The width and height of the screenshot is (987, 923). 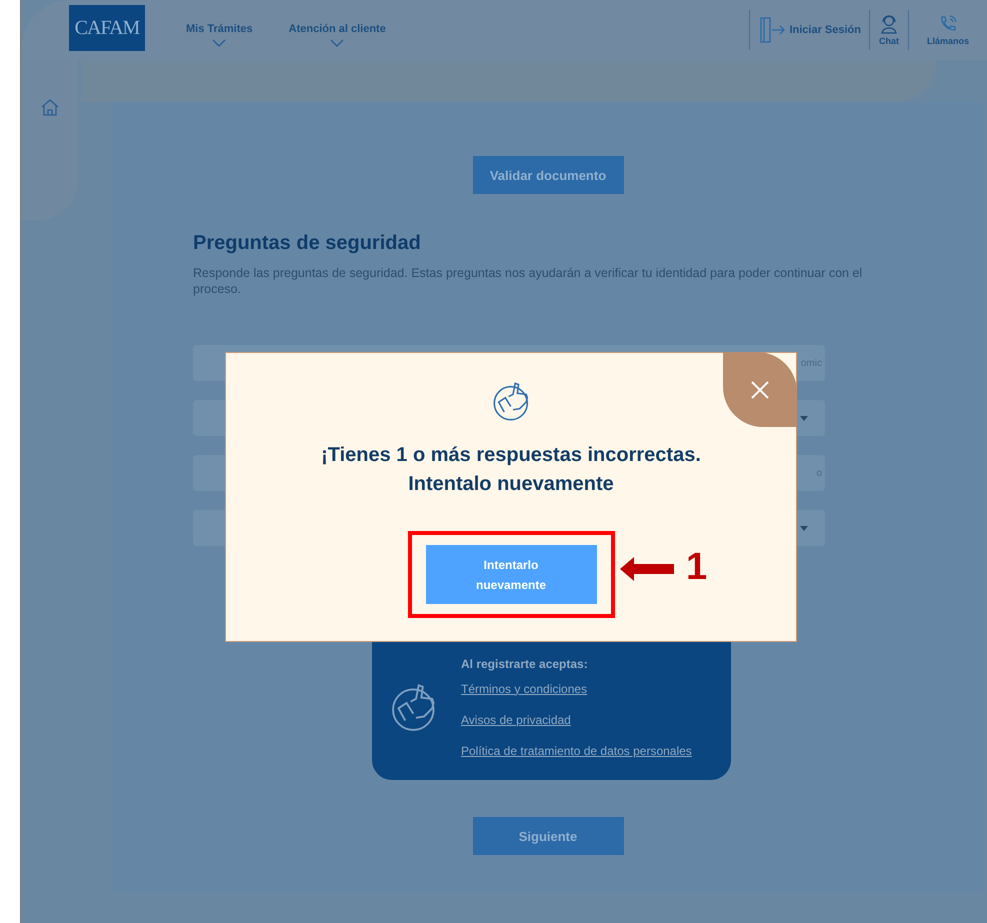 I want to click on headset-person-icon, so click(x=888, y=24).